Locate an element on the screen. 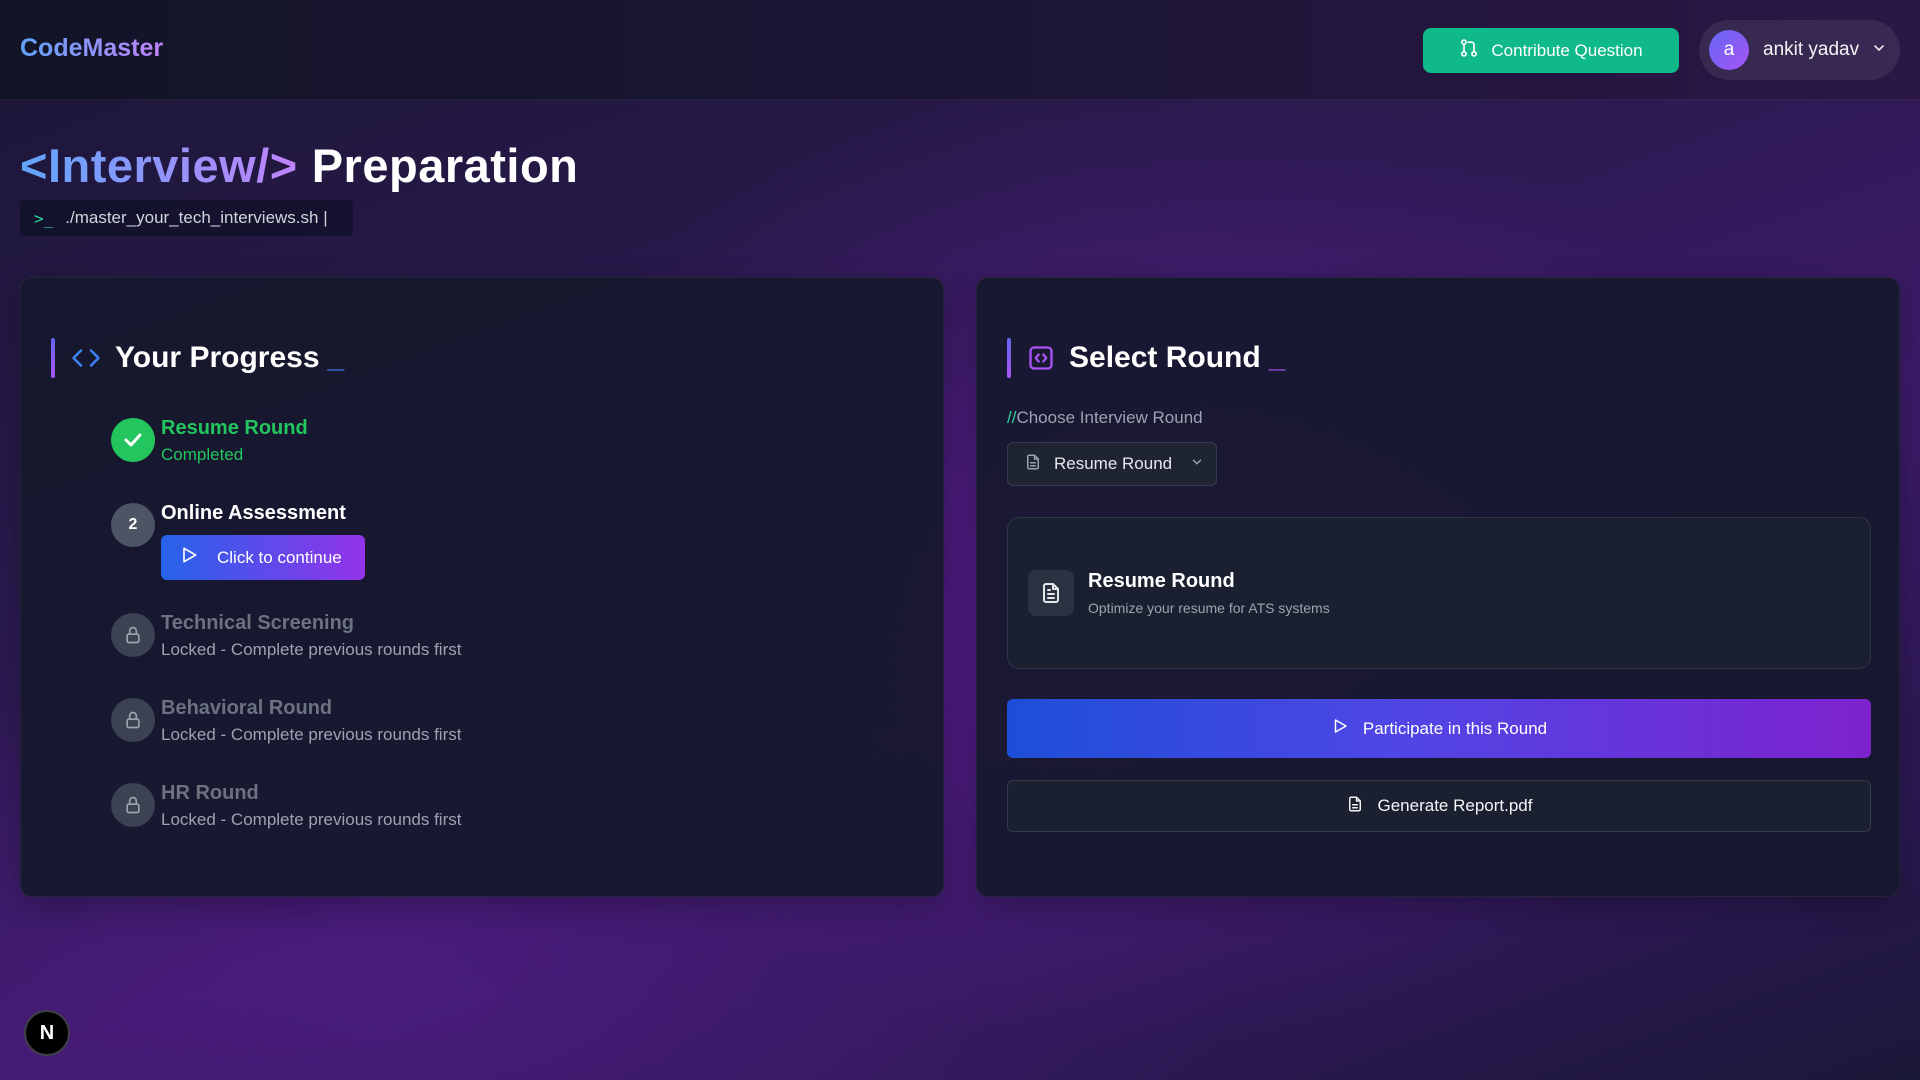  select-round-title: Select Round is located at coordinates (1165, 357).